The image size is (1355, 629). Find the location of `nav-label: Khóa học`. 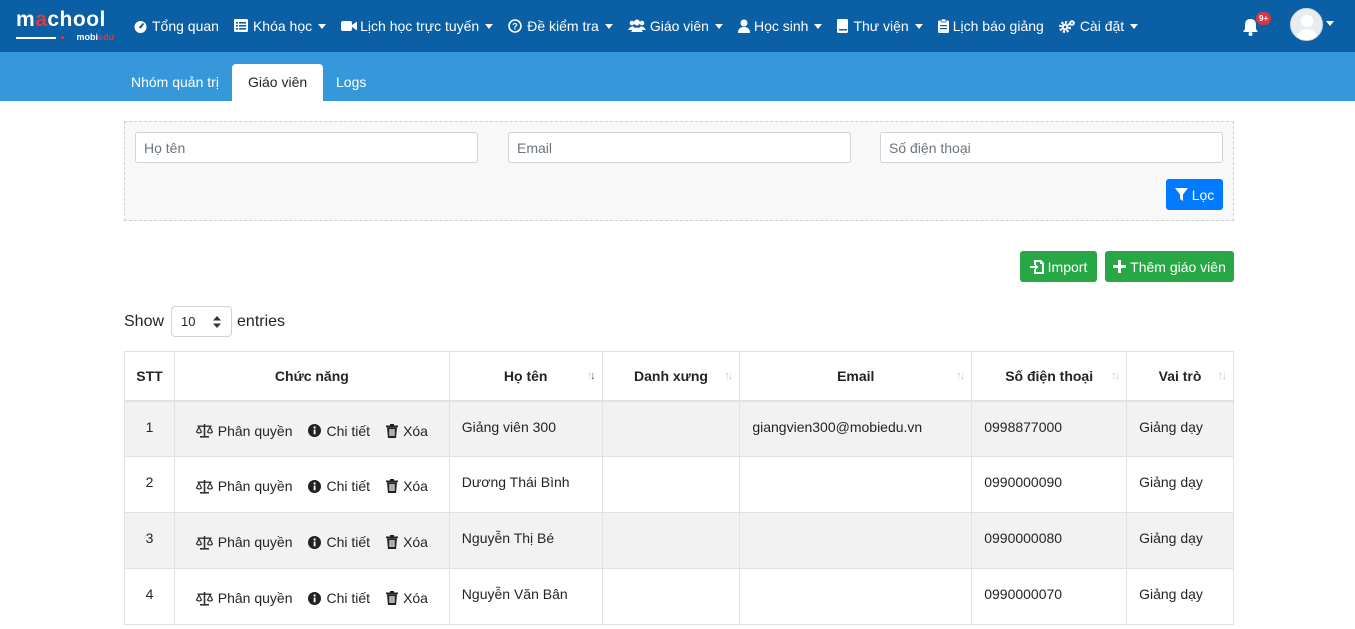

nav-label: Khóa học is located at coordinates (282, 26).